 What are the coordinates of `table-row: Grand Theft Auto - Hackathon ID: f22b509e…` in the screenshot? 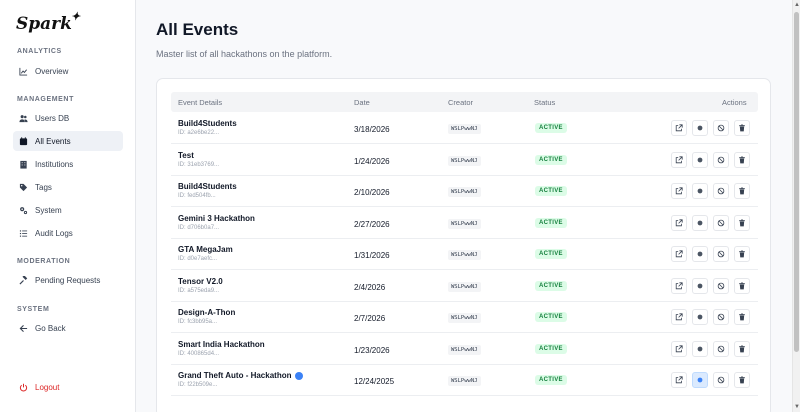 It's located at (464, 380).